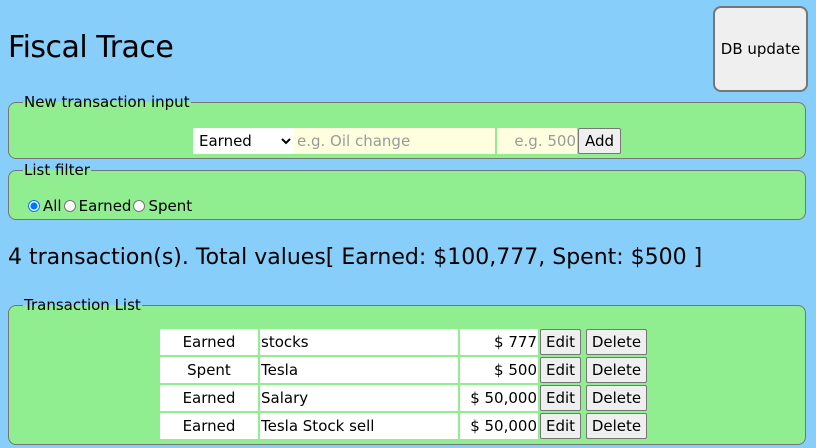 The height and width of the screenshot is (448, 816). What do you see at coordinates (359, 426) in the screenshot?
I see `transaction-description-cell: Tesla Stock sell` at bounding box center [359, 426].